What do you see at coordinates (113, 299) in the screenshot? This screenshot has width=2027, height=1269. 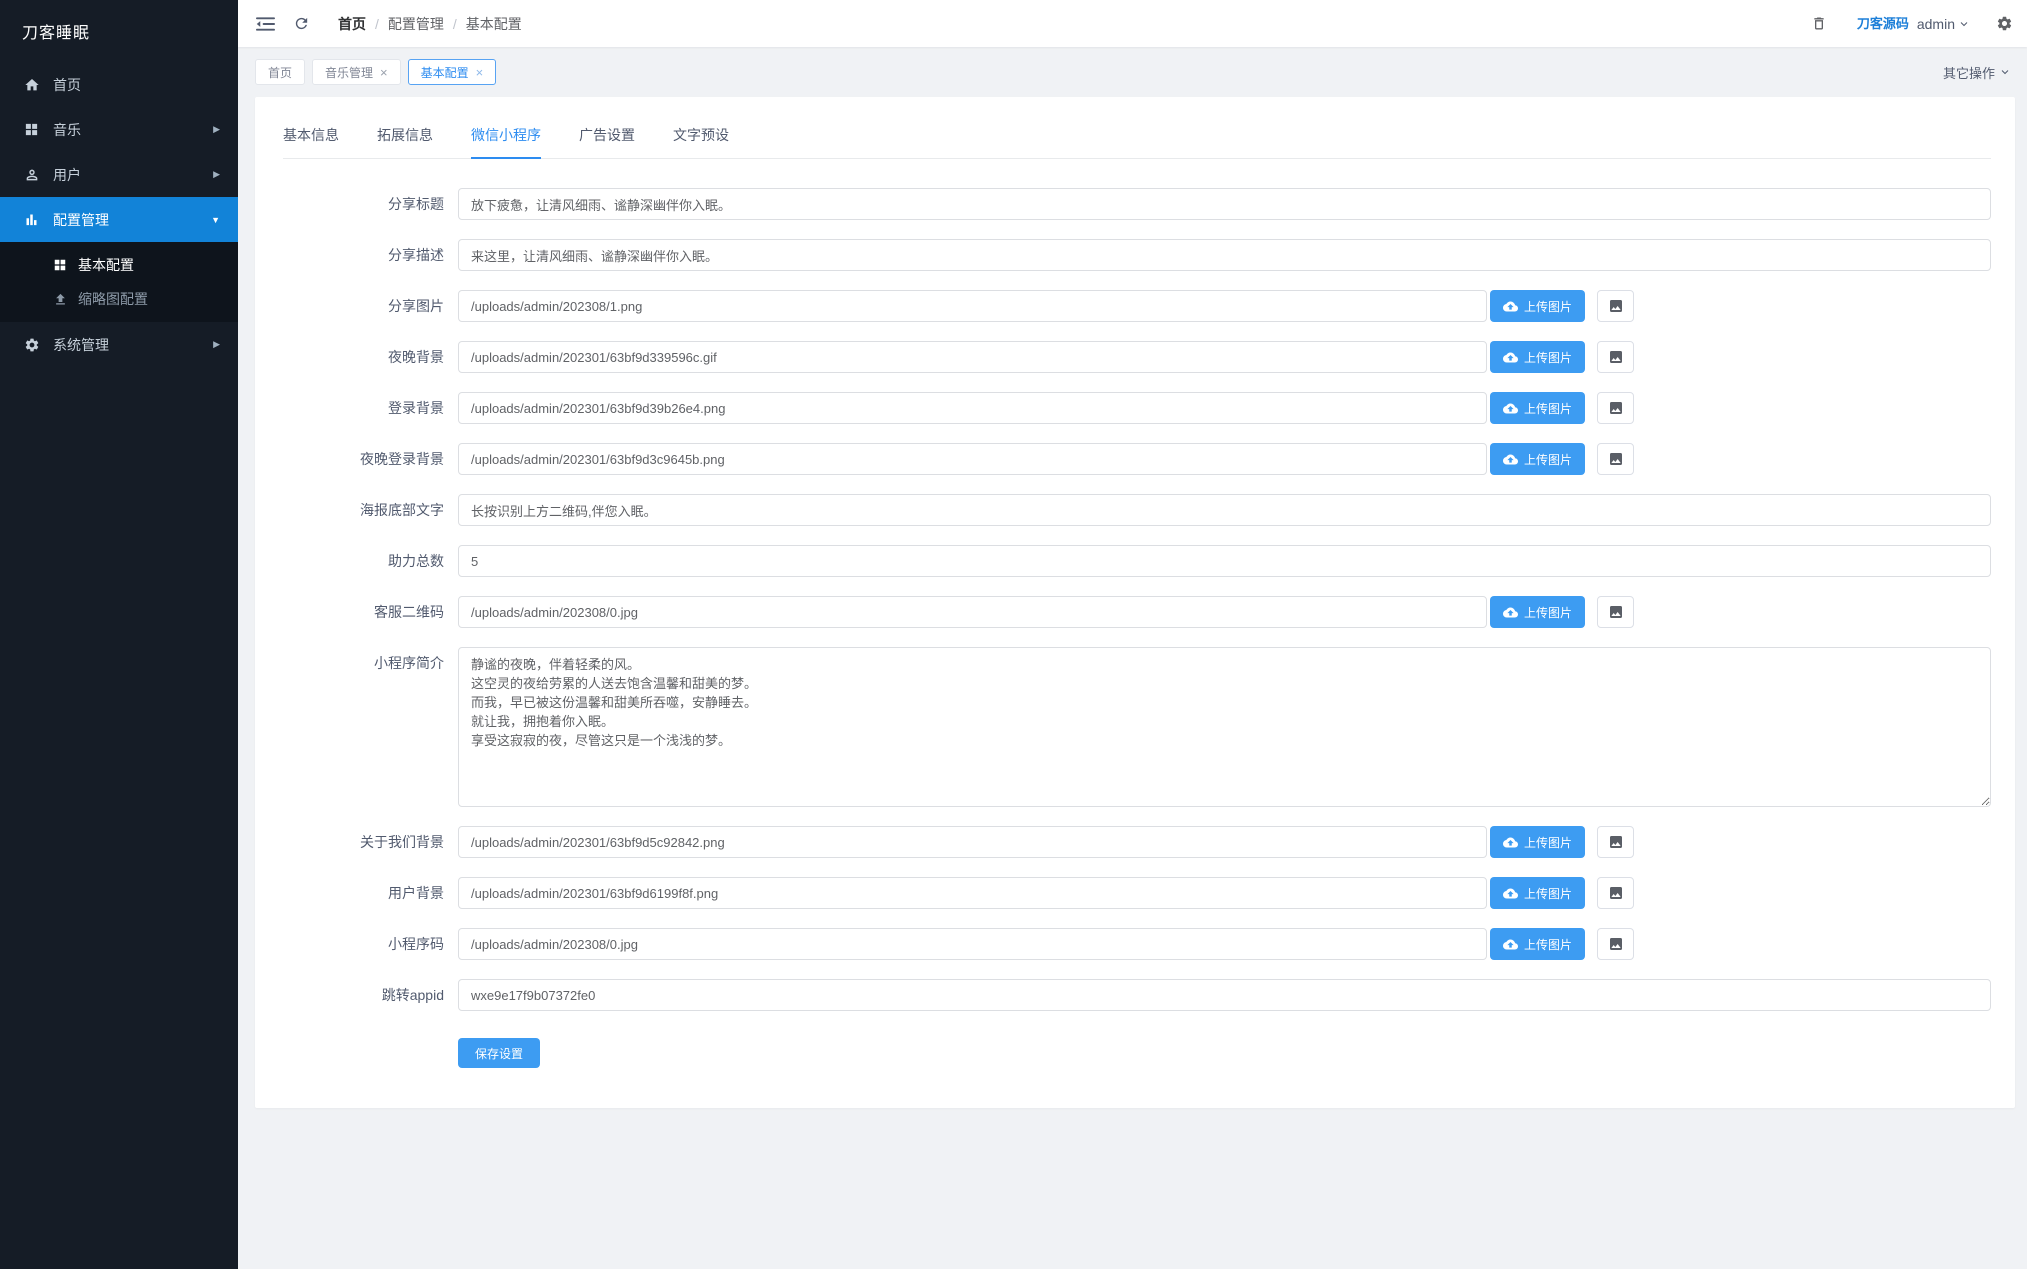 I see `sidebar-subitem-label: 缩略图配置` at bounding box center [113, 299].